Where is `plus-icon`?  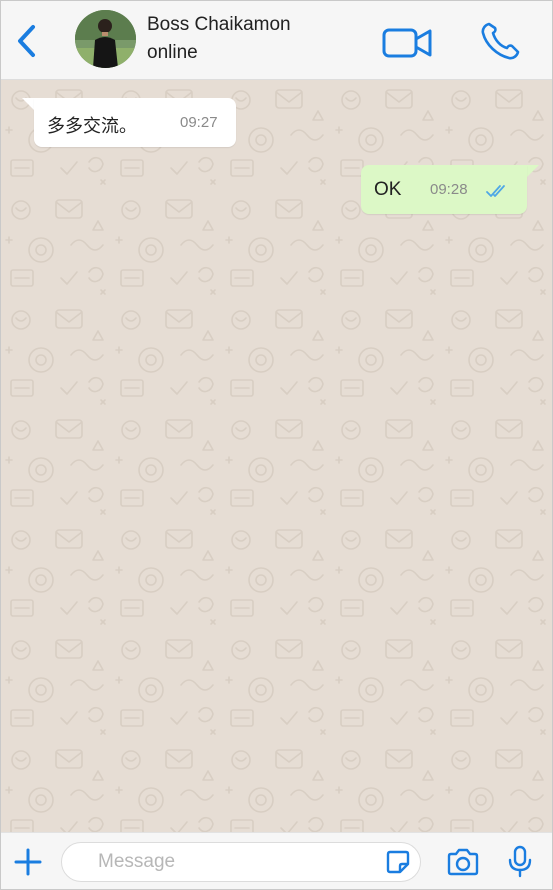 plus-icon is located at coordinates (28, 862).